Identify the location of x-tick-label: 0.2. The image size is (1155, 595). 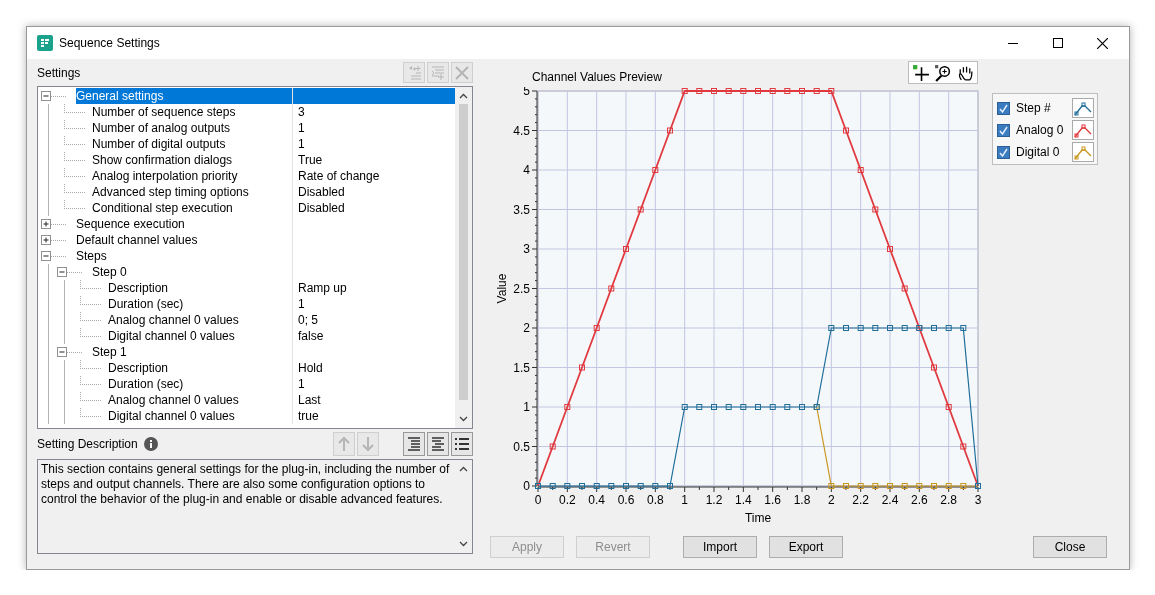
(567, 500).